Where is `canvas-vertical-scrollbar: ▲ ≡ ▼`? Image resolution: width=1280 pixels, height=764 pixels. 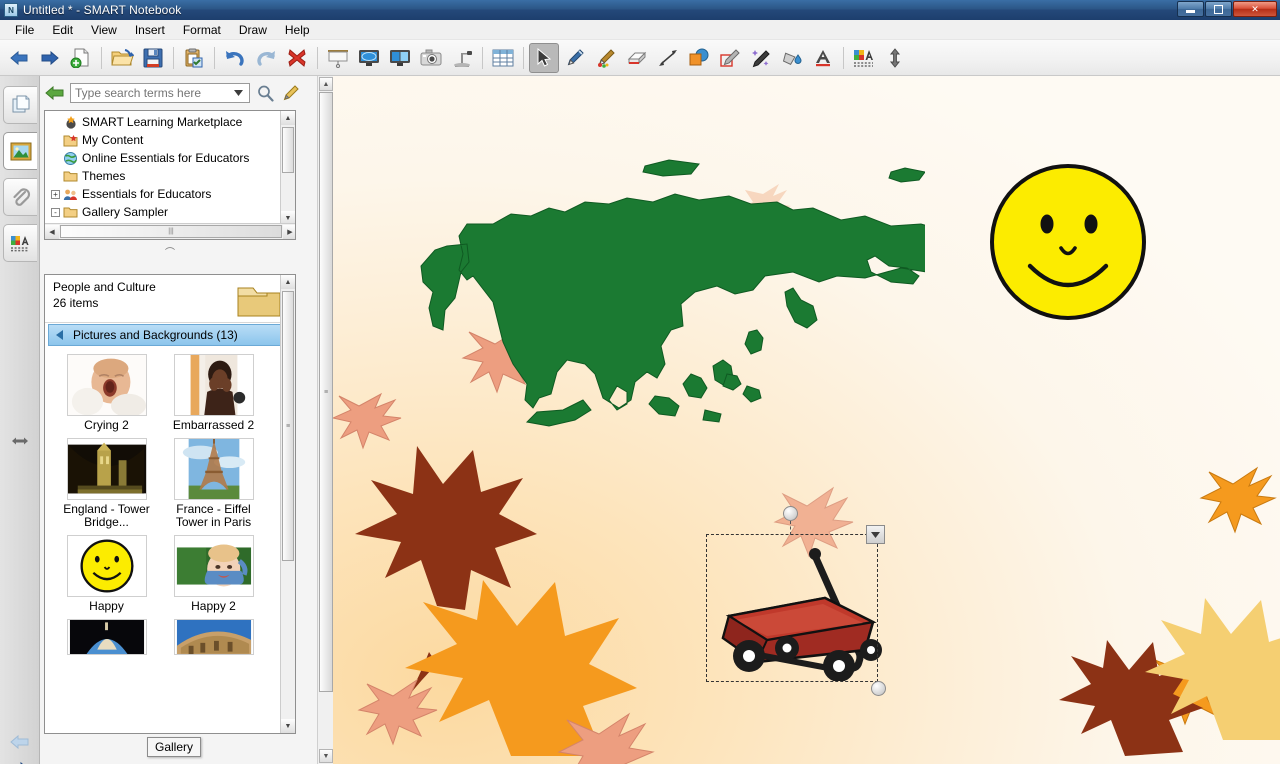
canvas-vertical-scrollbar: ▲ ≡ ▼ is located at coordinates (325, 420).